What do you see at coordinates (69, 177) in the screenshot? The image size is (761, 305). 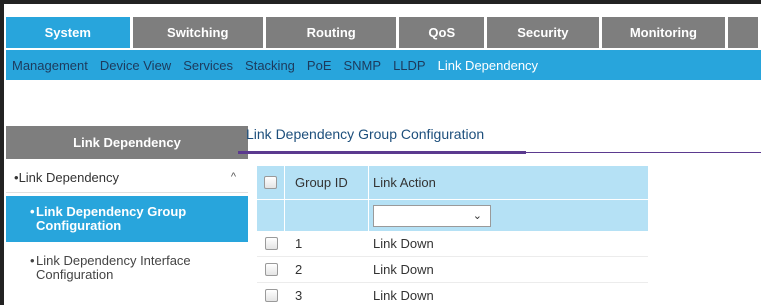 I see `sidebar-section-label: Link Dependency` at bounding box center [69, 177].